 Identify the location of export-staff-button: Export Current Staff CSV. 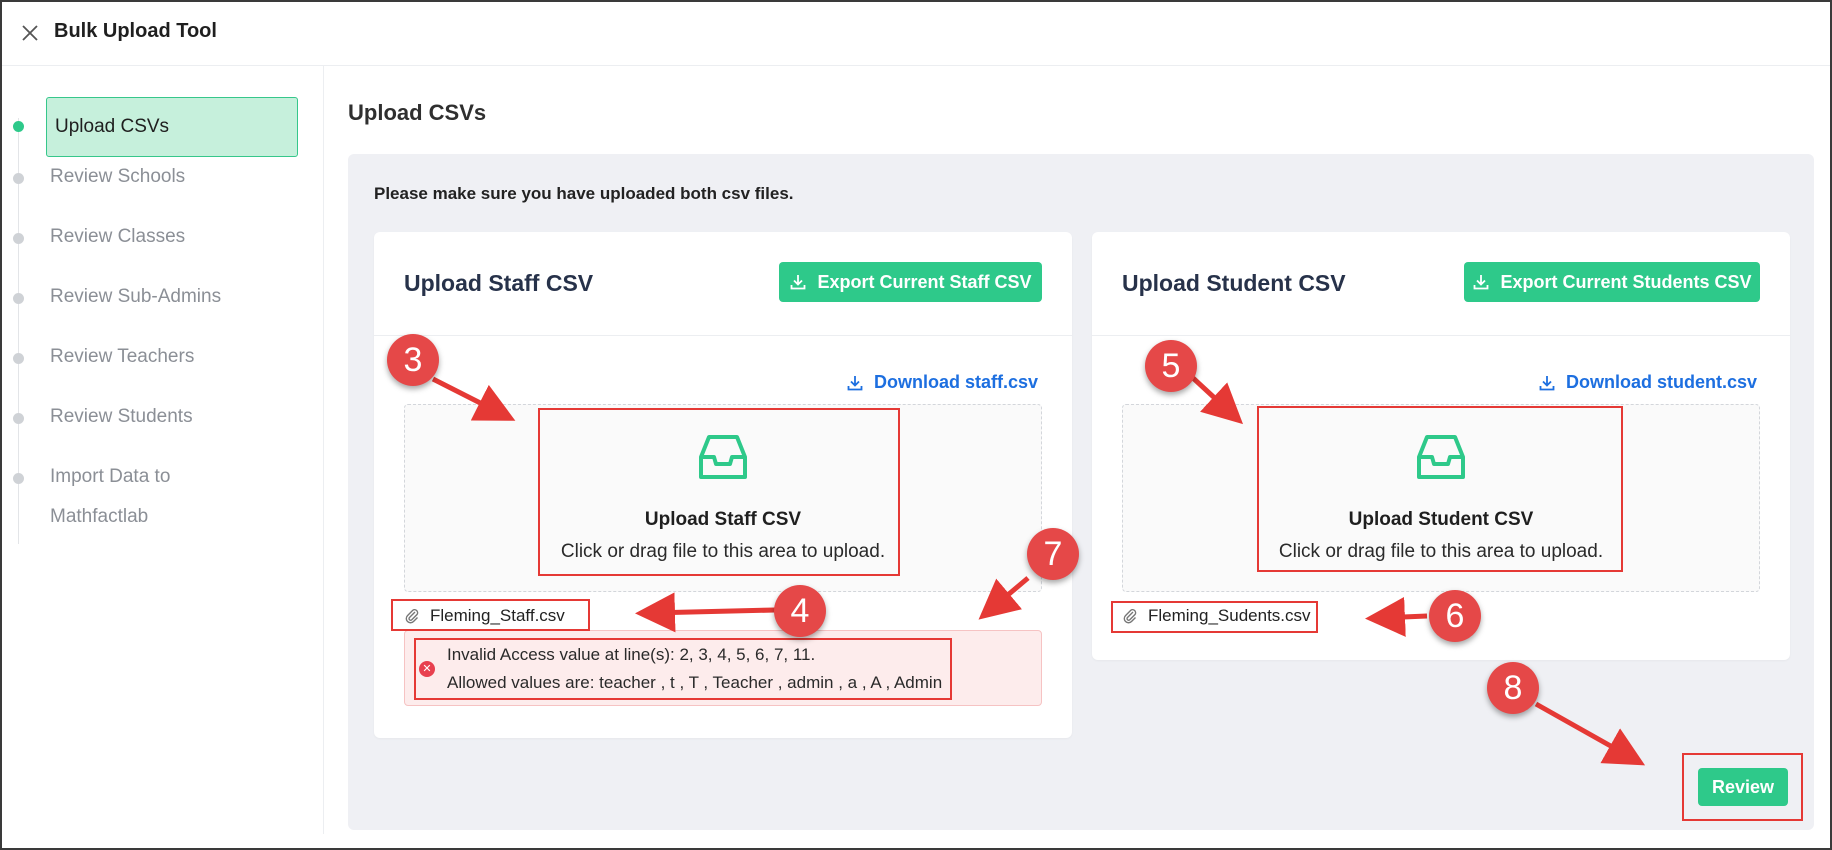
(910, 282).